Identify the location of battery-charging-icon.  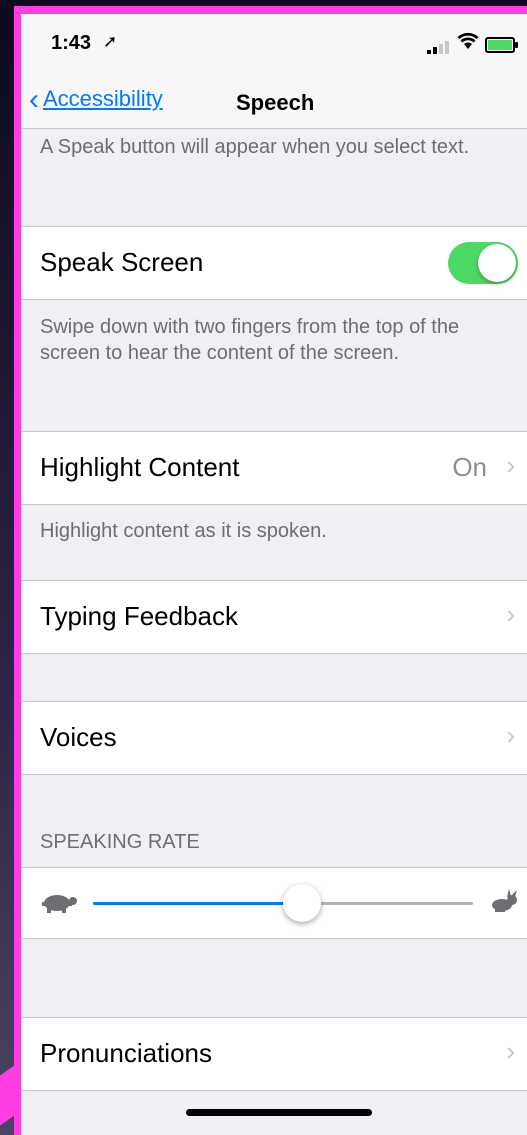
(501, 45).